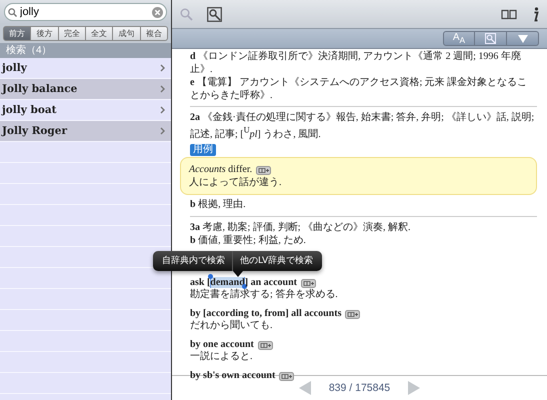 The width and height of the screenshot is (547, 400). I want to click on example-japanese: 人によって話が違う., so click(235, 183).